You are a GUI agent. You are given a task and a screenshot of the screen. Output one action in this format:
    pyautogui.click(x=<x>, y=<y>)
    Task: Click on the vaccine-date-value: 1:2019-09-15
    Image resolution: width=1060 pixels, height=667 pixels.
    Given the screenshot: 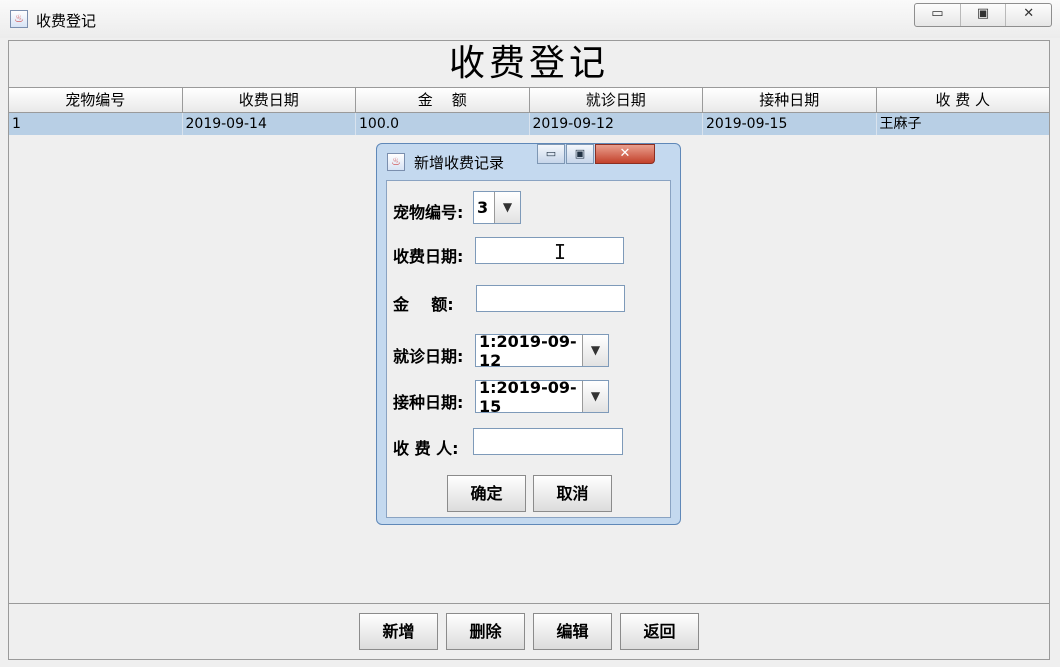 What is the action you would take?
    pyautogui.click(x=528, y=396)
    